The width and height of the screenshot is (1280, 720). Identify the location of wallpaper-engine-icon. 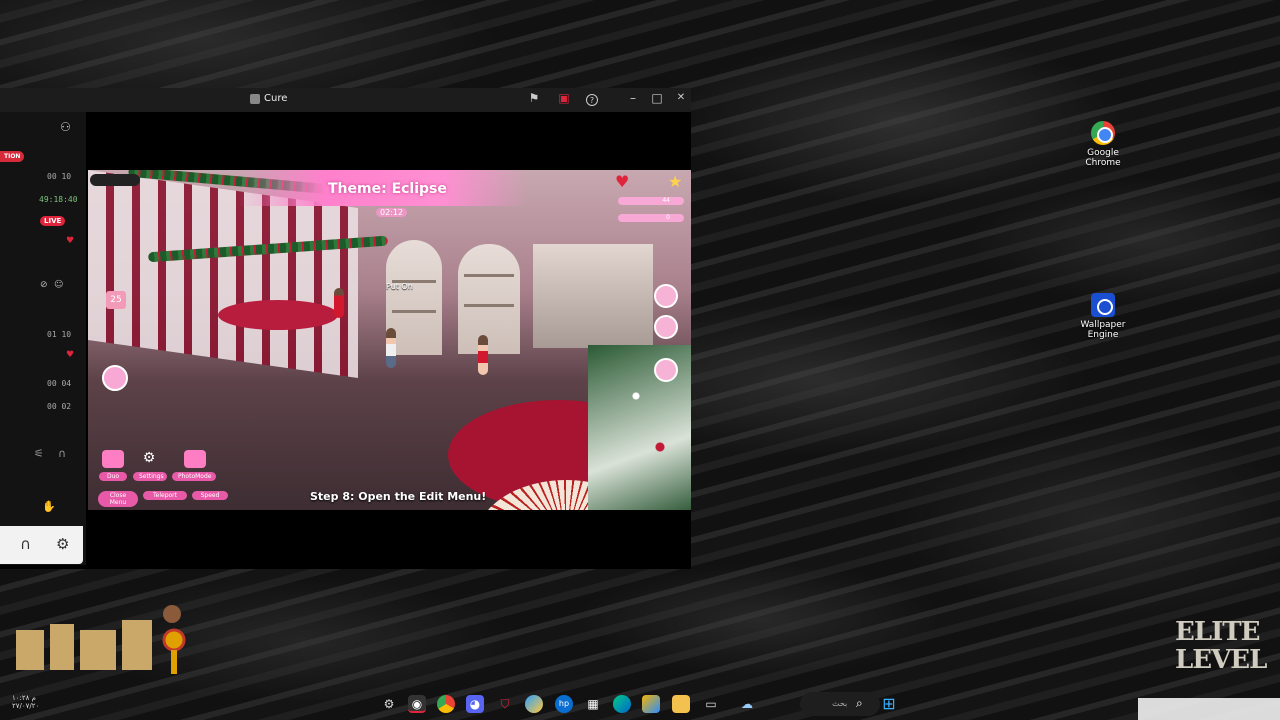
(1103, 305).